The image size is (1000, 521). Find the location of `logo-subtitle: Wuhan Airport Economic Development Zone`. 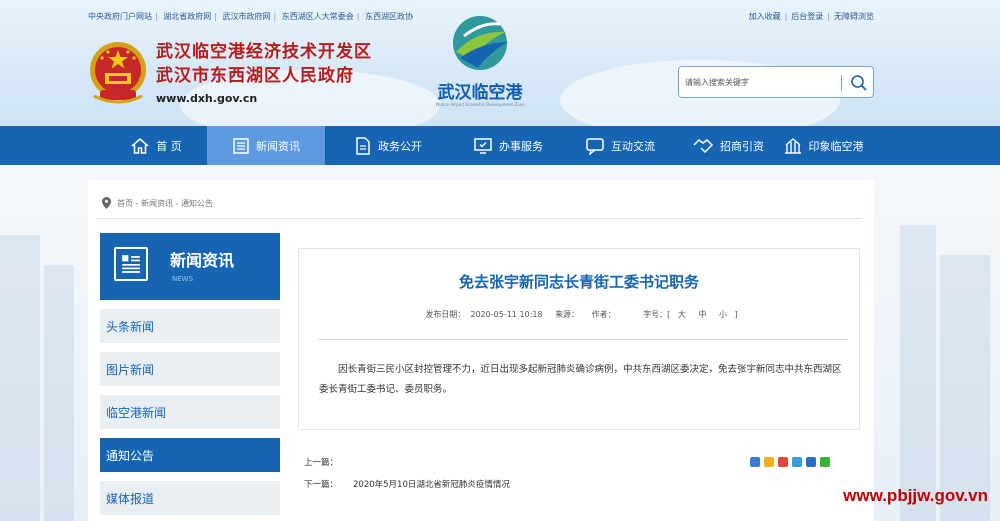

logo-subtitle: Wuhan Airport Economic Development Zone is located at coordinates (480, 104).